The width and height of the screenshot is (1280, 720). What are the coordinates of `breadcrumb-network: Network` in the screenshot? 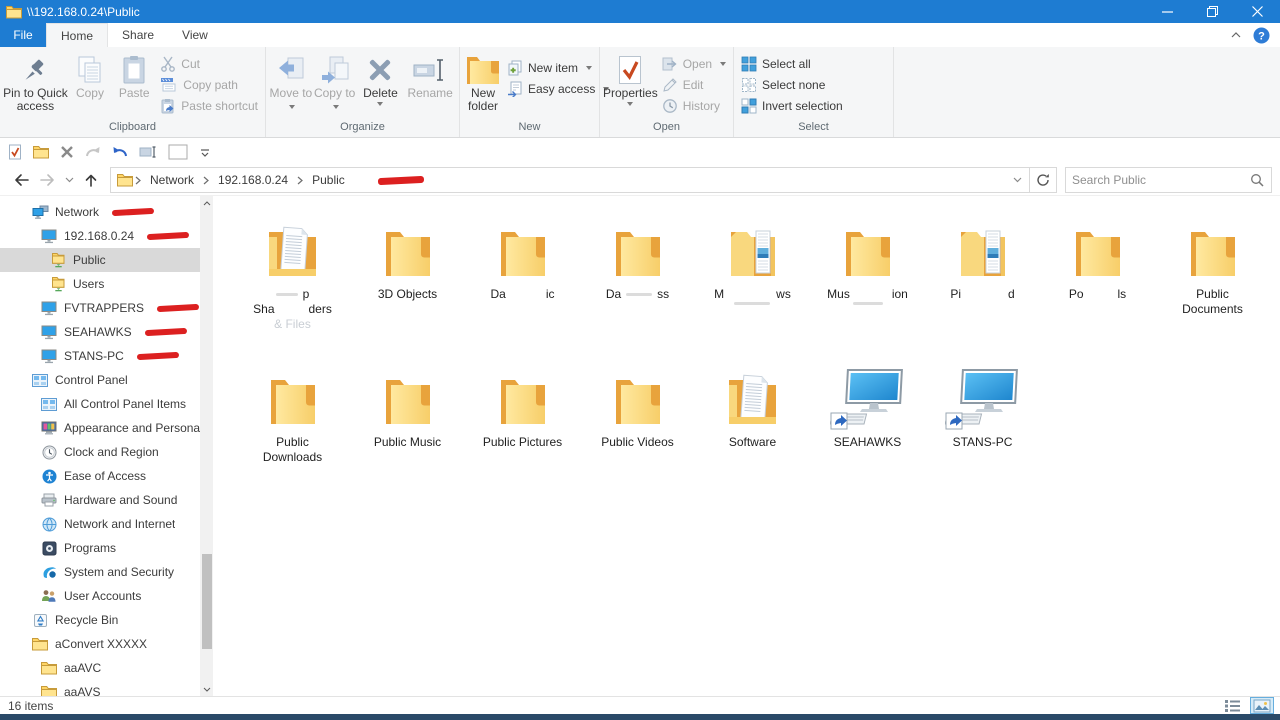 It's located at (172, 180).